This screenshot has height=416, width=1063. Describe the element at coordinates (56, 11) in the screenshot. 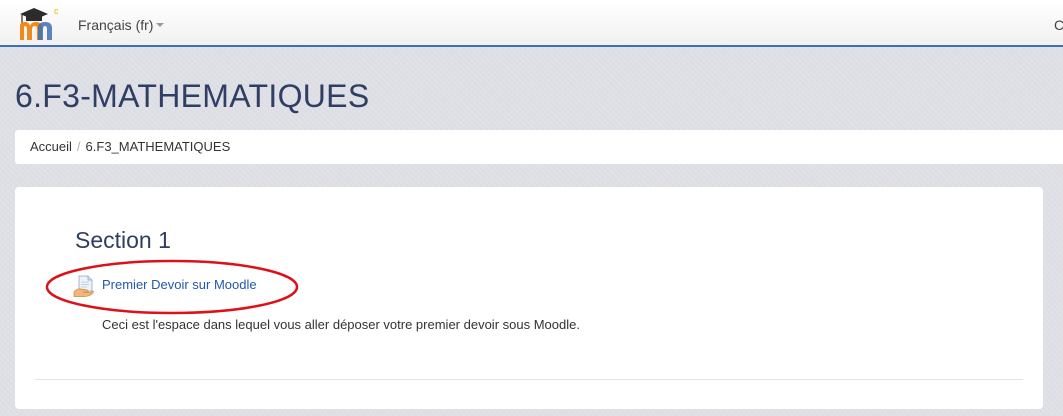

I see `svg-text: c` at that location.